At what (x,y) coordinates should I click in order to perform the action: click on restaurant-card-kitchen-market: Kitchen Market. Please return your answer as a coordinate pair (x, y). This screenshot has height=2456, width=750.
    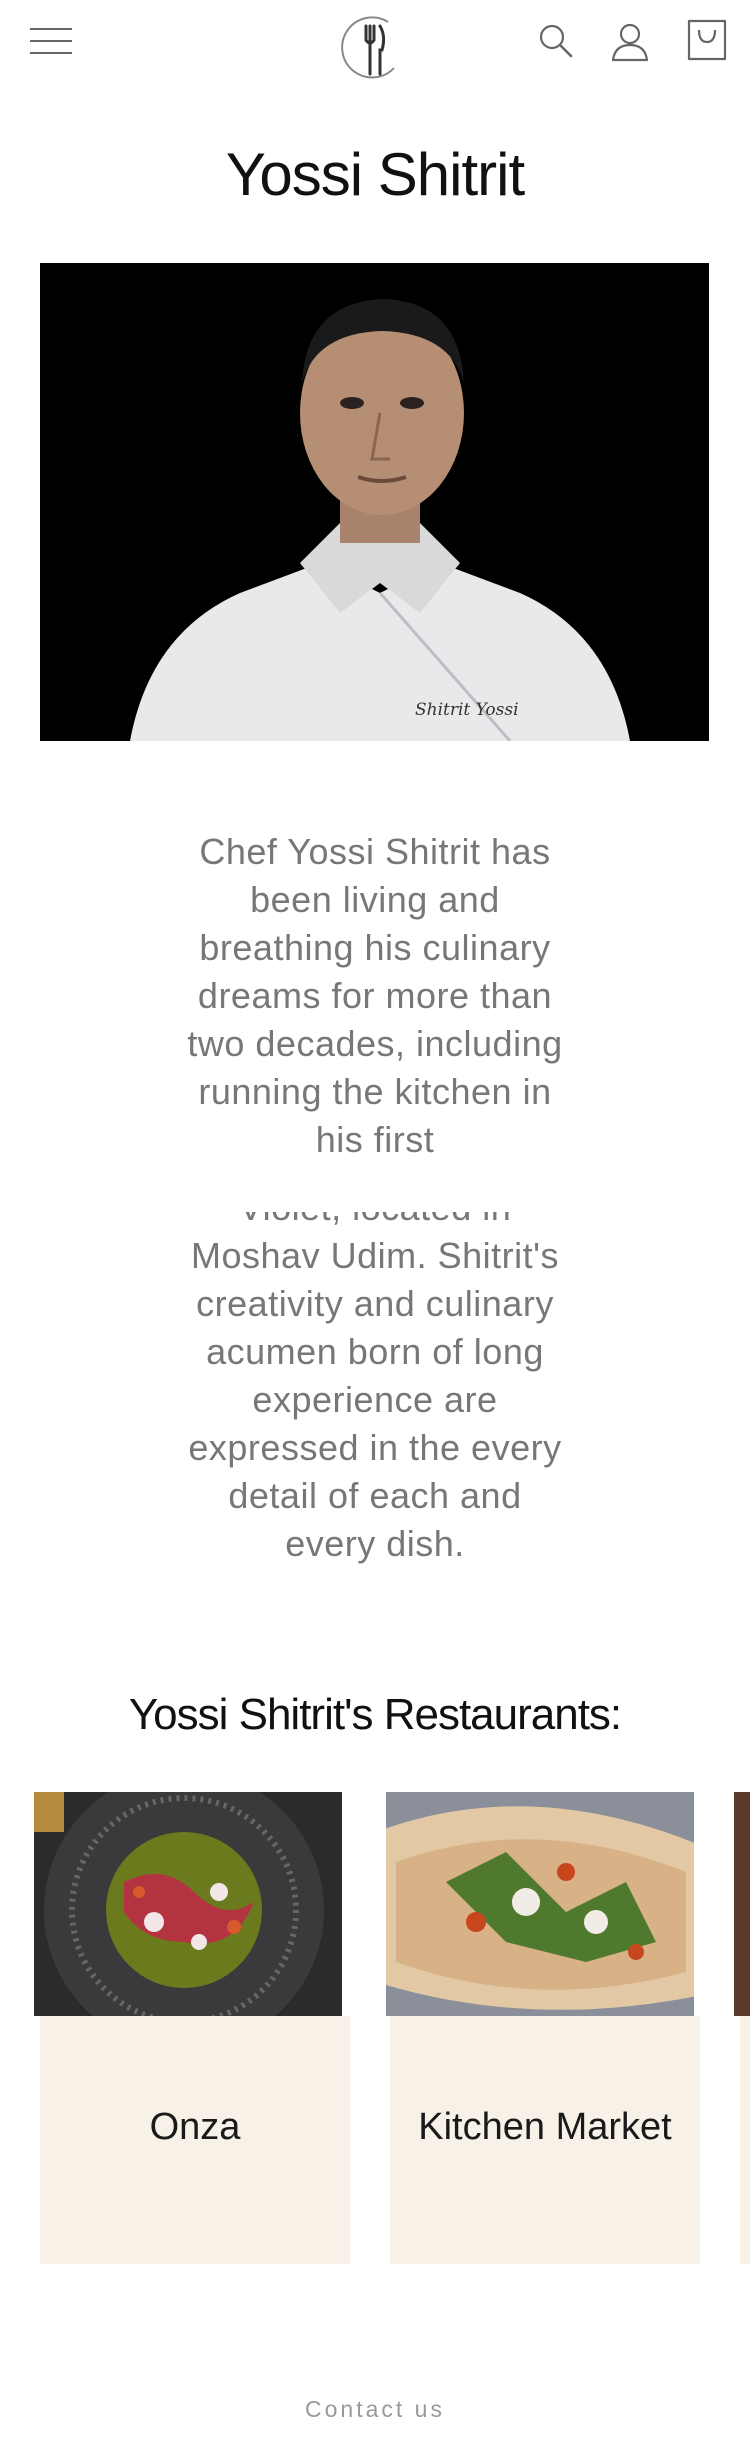
    Looking at the image, I should click on (545, 2140).